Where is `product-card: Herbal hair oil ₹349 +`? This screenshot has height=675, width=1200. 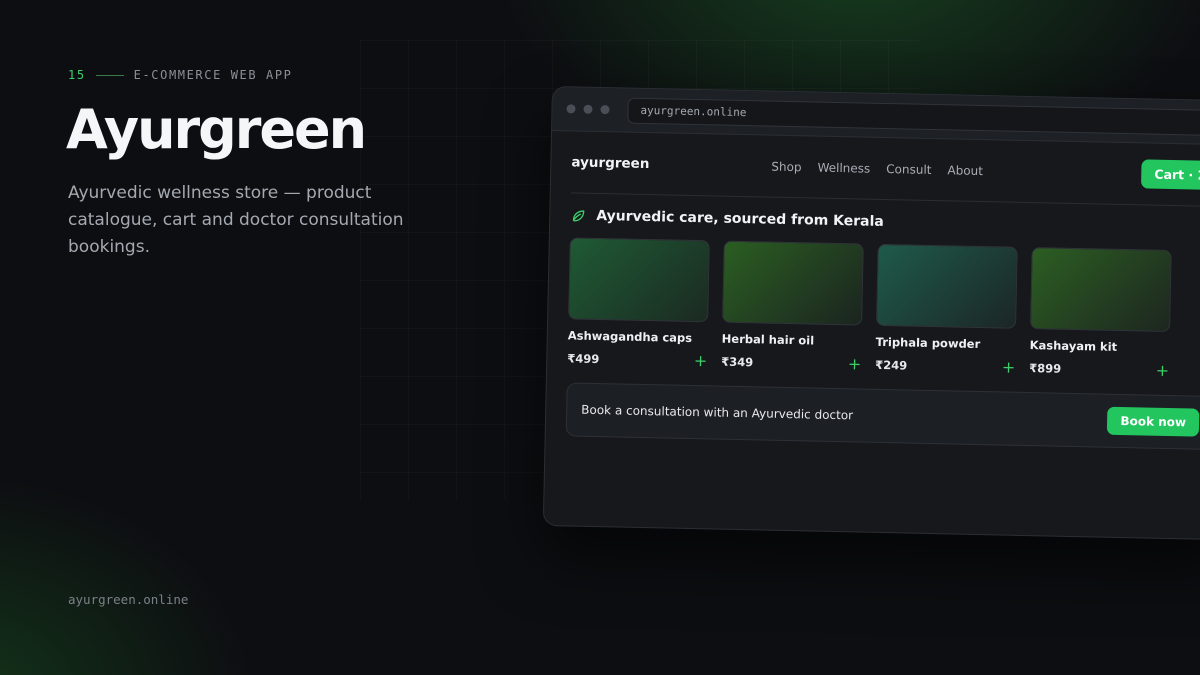 product-card: Herbal hair oil ₹349 + is located at coordinates (792, 307).